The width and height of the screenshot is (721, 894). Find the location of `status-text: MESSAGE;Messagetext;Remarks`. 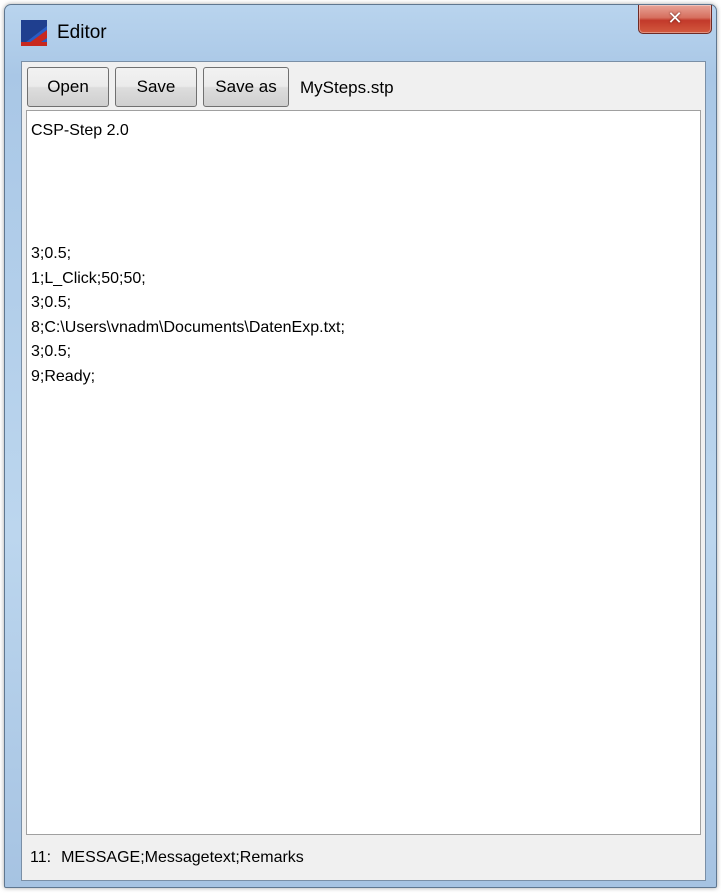

status-text: MESSAGE;Messagetext;Remarks is located at coordinates (182, 857).